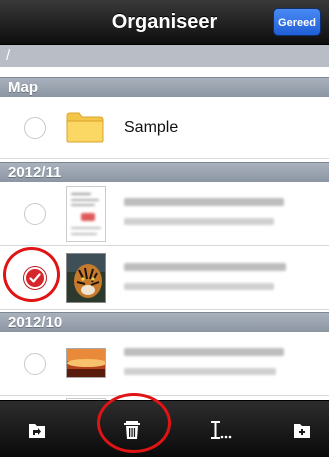  What do you see at coordinates (221, 430) in the screenshot?
I see `rename-icon` at bounding box center [221, 430].